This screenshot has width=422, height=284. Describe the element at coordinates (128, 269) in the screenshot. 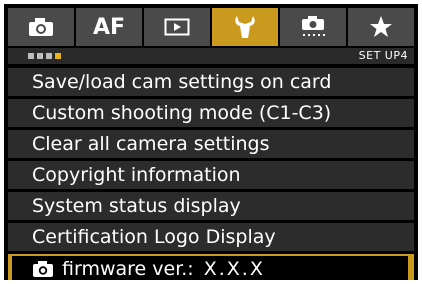

I see `firmware-label: firmware ver.:` at that location.